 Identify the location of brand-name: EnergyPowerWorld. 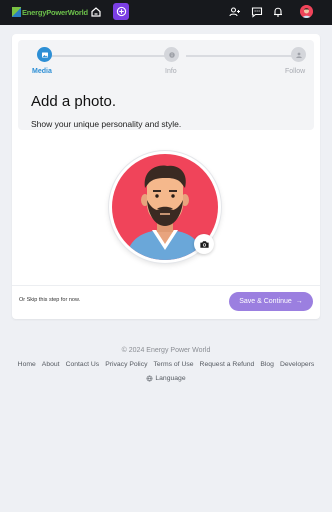
(55, 12).